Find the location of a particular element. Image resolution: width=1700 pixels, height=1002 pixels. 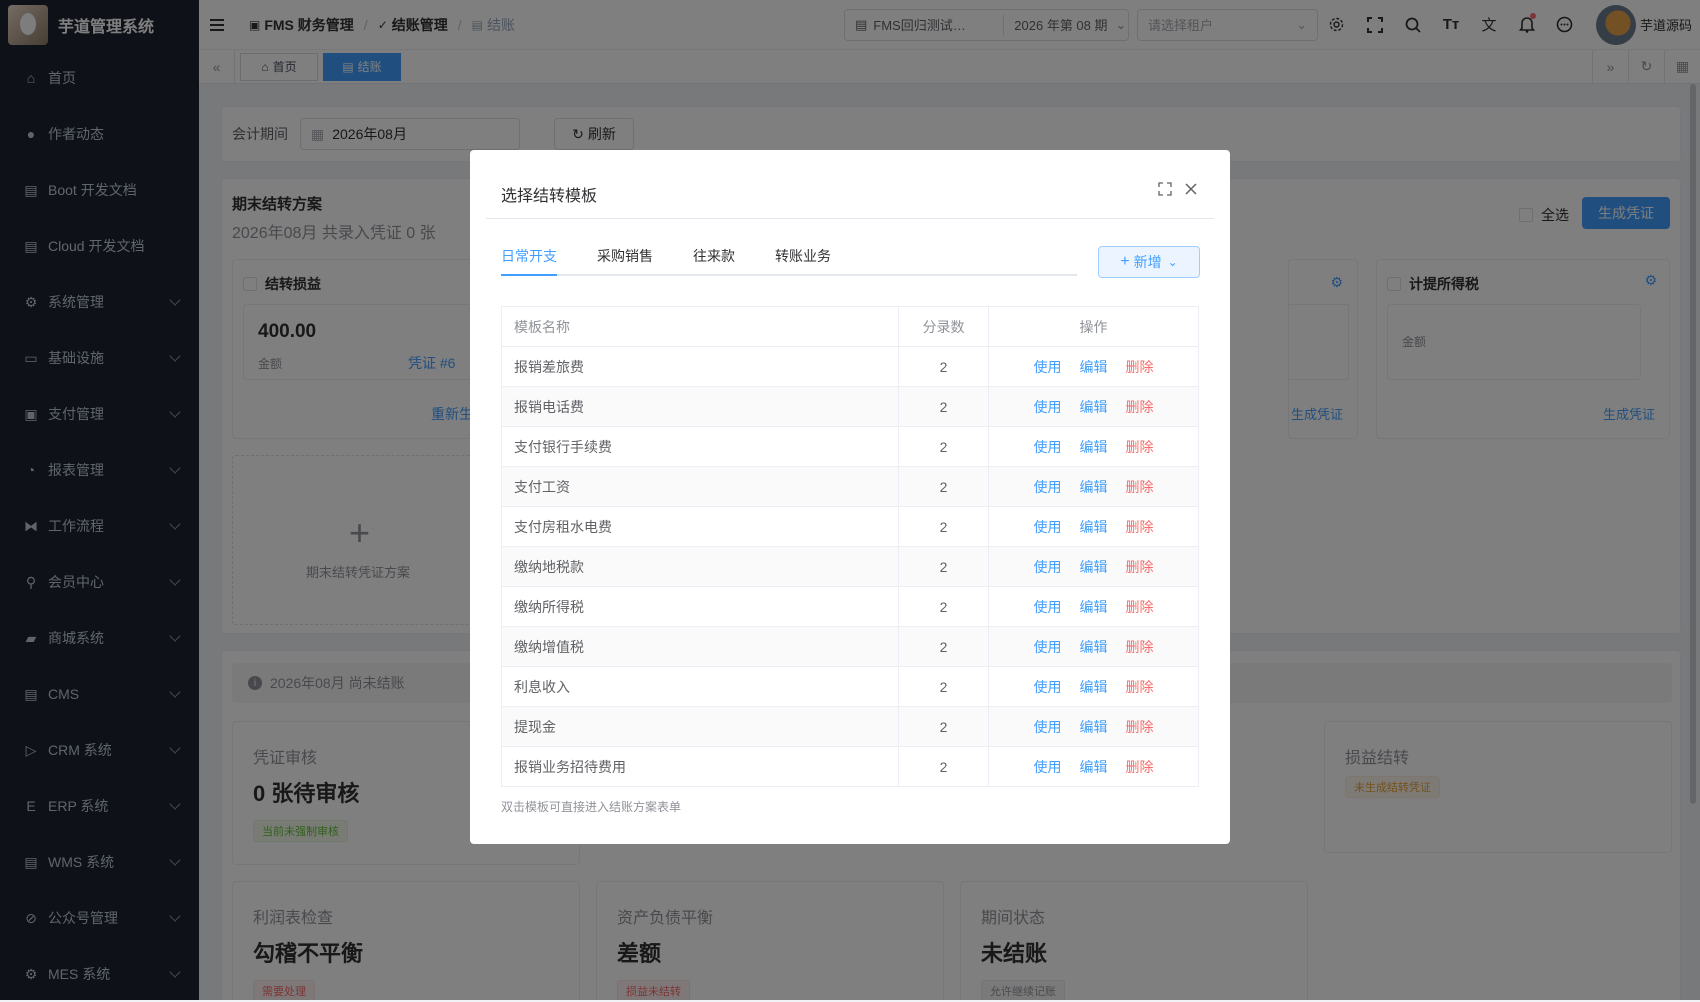

column-header: 操作 is located at coordinates (1094, 327).